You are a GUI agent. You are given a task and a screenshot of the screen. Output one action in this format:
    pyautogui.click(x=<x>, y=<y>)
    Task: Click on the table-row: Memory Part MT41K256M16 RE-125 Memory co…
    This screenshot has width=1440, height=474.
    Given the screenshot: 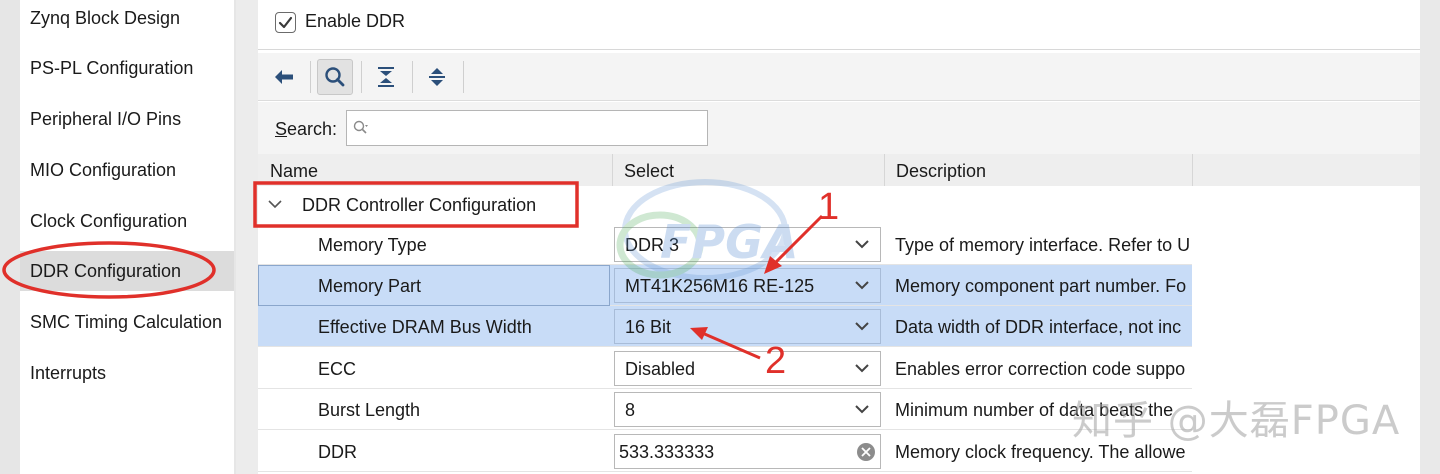 What is the action you would take?
    pyautogui.click(x=725, y=285)
    